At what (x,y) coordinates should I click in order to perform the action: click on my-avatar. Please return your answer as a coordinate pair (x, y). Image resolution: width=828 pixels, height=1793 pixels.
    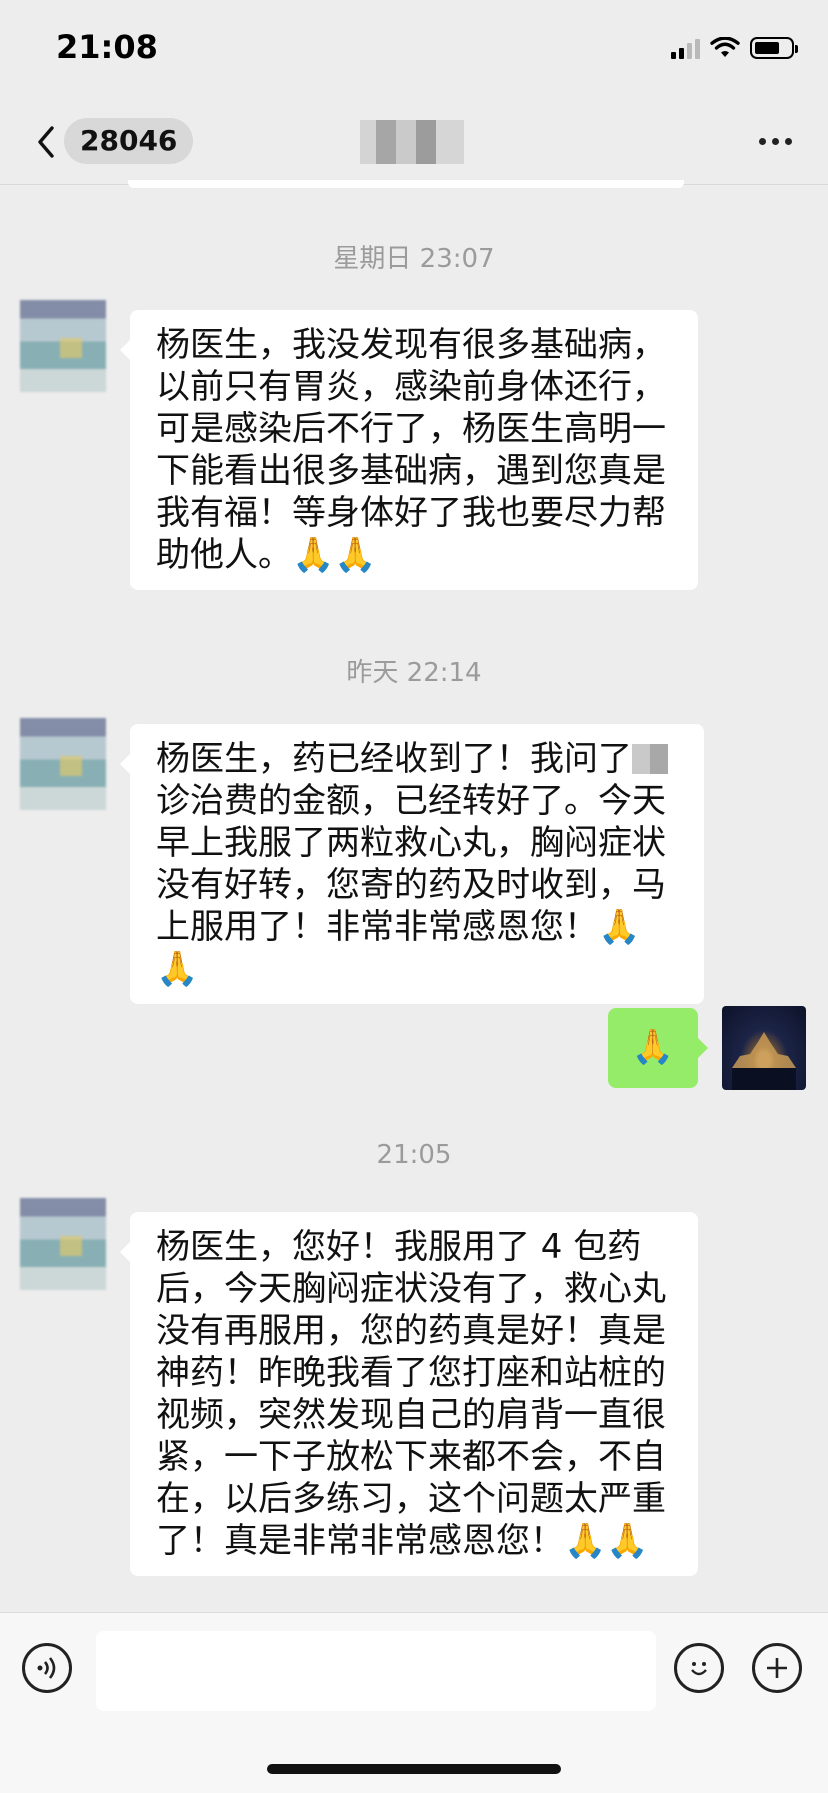
    Looking at the image, I should click on (764, 1048).